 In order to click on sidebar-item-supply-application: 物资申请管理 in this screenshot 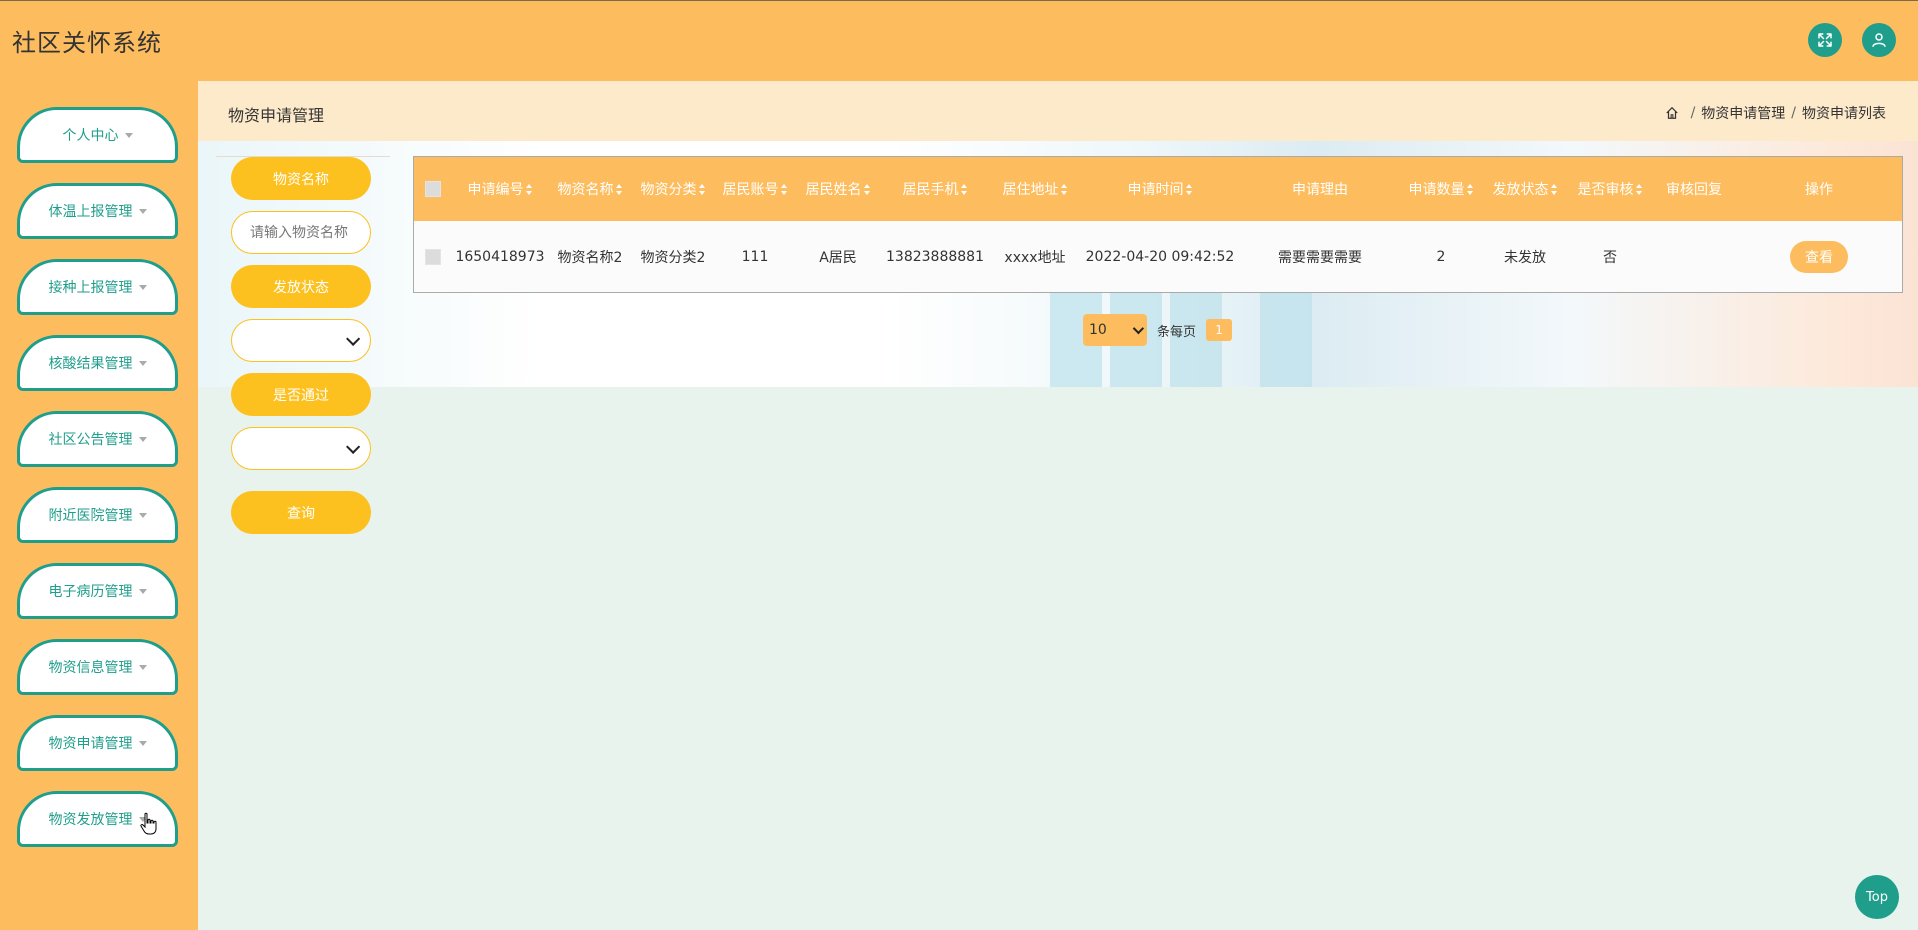, I will do `click(97, 743)`.